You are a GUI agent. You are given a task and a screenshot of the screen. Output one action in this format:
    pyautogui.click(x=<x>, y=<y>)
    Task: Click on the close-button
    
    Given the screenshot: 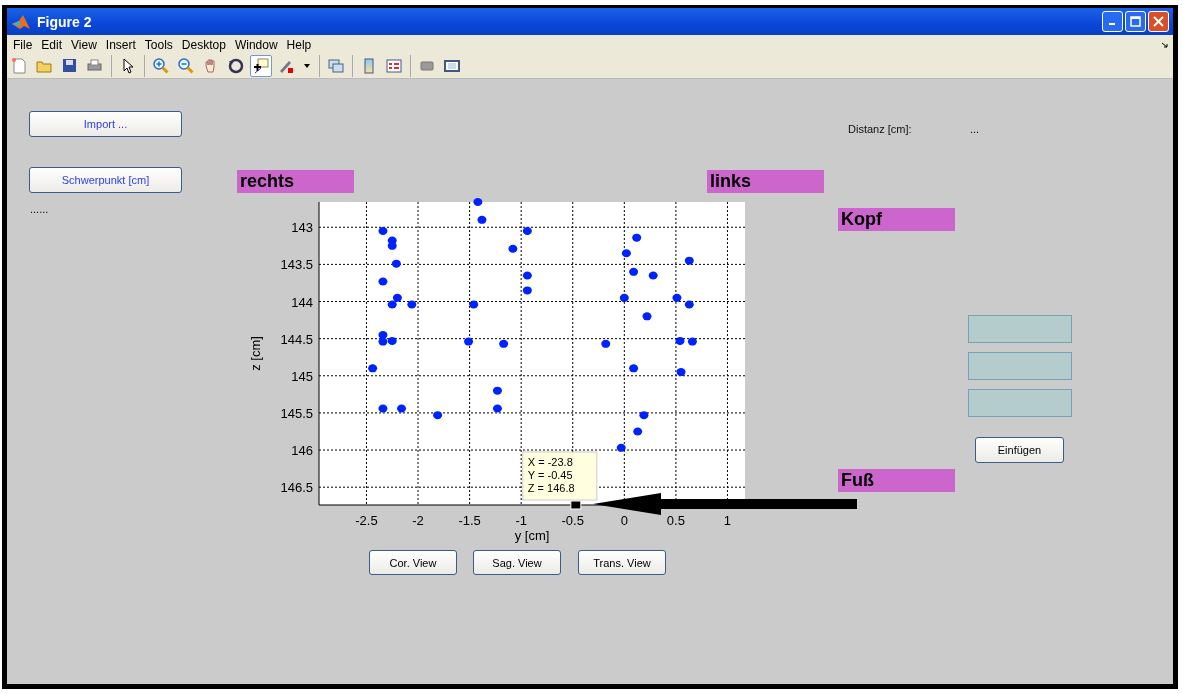 What is the action you would take?
    pyautogui.click(x=1158, y=21)
    